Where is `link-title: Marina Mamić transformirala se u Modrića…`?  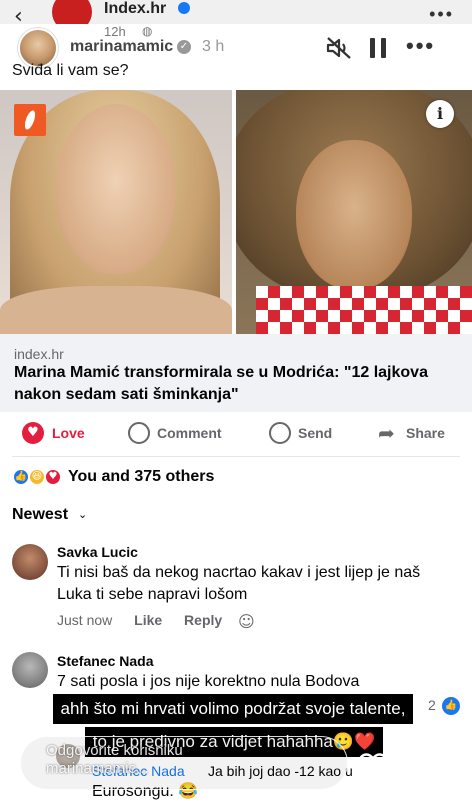
link-title: Marina Mamić transformirala se u Modrića… is located at coordinates (239, 384).